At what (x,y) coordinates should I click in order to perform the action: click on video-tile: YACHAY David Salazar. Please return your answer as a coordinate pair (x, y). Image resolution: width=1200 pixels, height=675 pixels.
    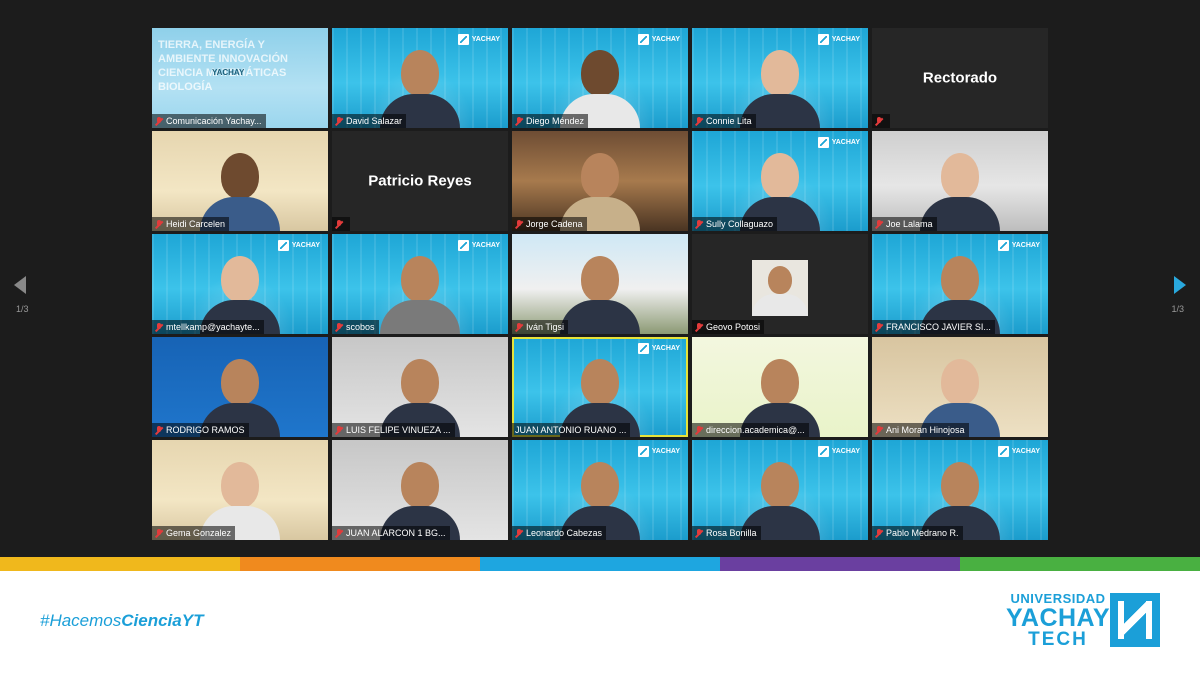
    Looking at the image, I should click on (420, 78).